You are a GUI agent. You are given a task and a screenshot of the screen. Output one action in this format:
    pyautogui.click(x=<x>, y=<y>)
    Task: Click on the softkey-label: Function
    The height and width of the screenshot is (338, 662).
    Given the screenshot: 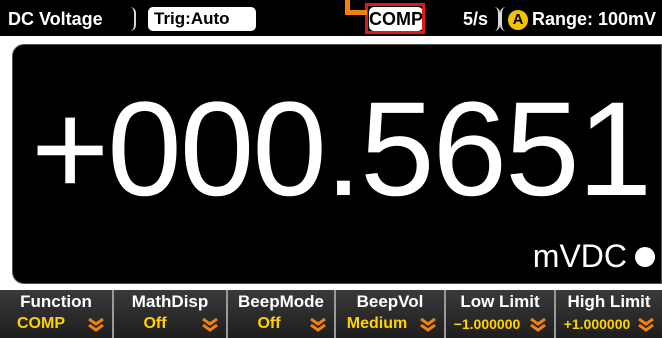 What is the action you would take?
    pyautogui.click(x=56, y=301)
    